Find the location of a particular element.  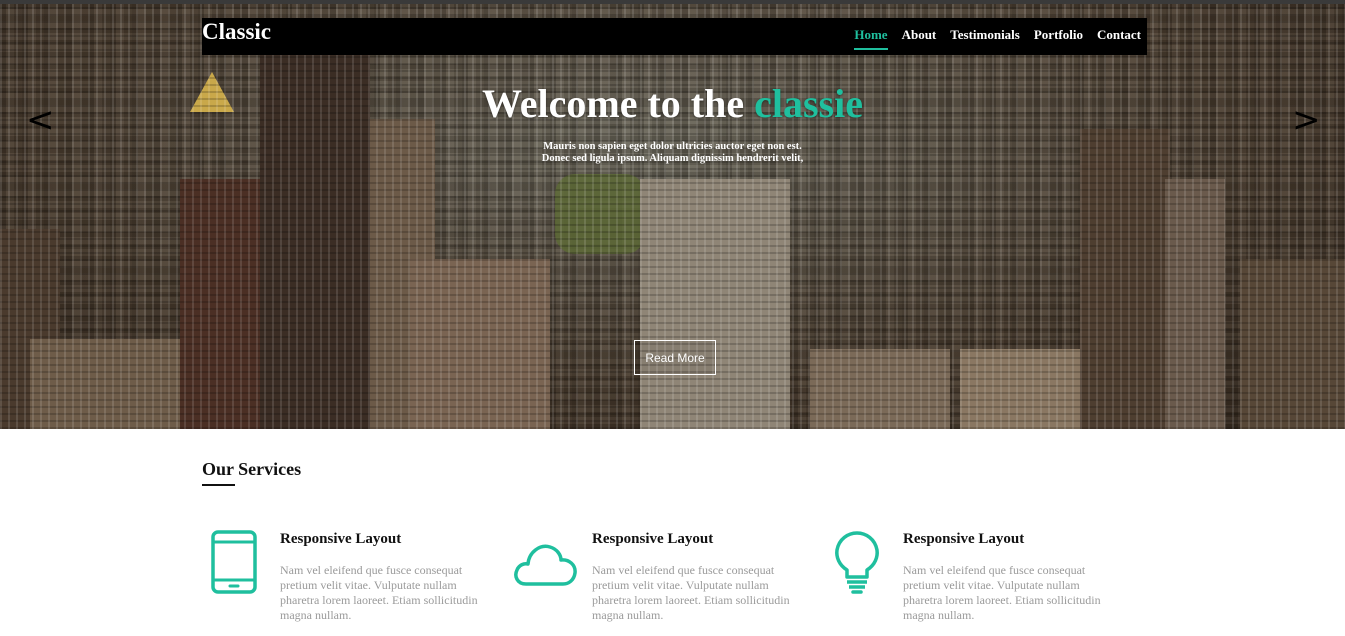

hero-title-main: Welcome to the is located at coordinates (618, 103).